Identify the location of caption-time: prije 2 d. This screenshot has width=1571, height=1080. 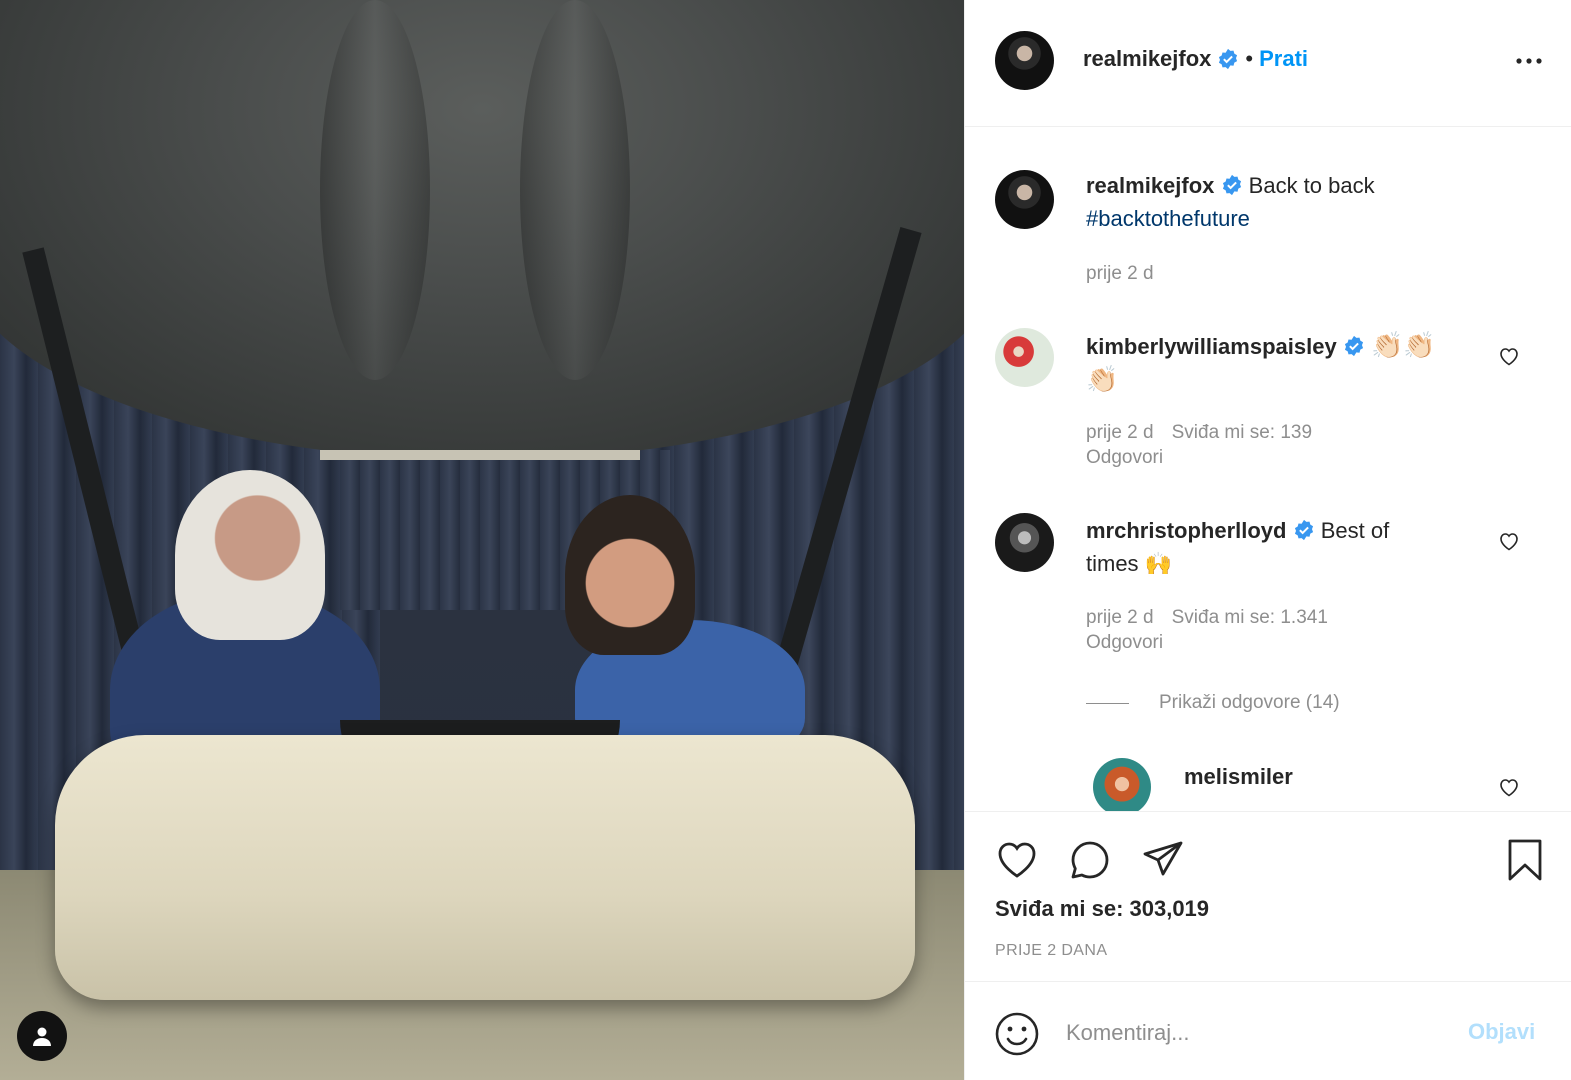
(1120, 273).